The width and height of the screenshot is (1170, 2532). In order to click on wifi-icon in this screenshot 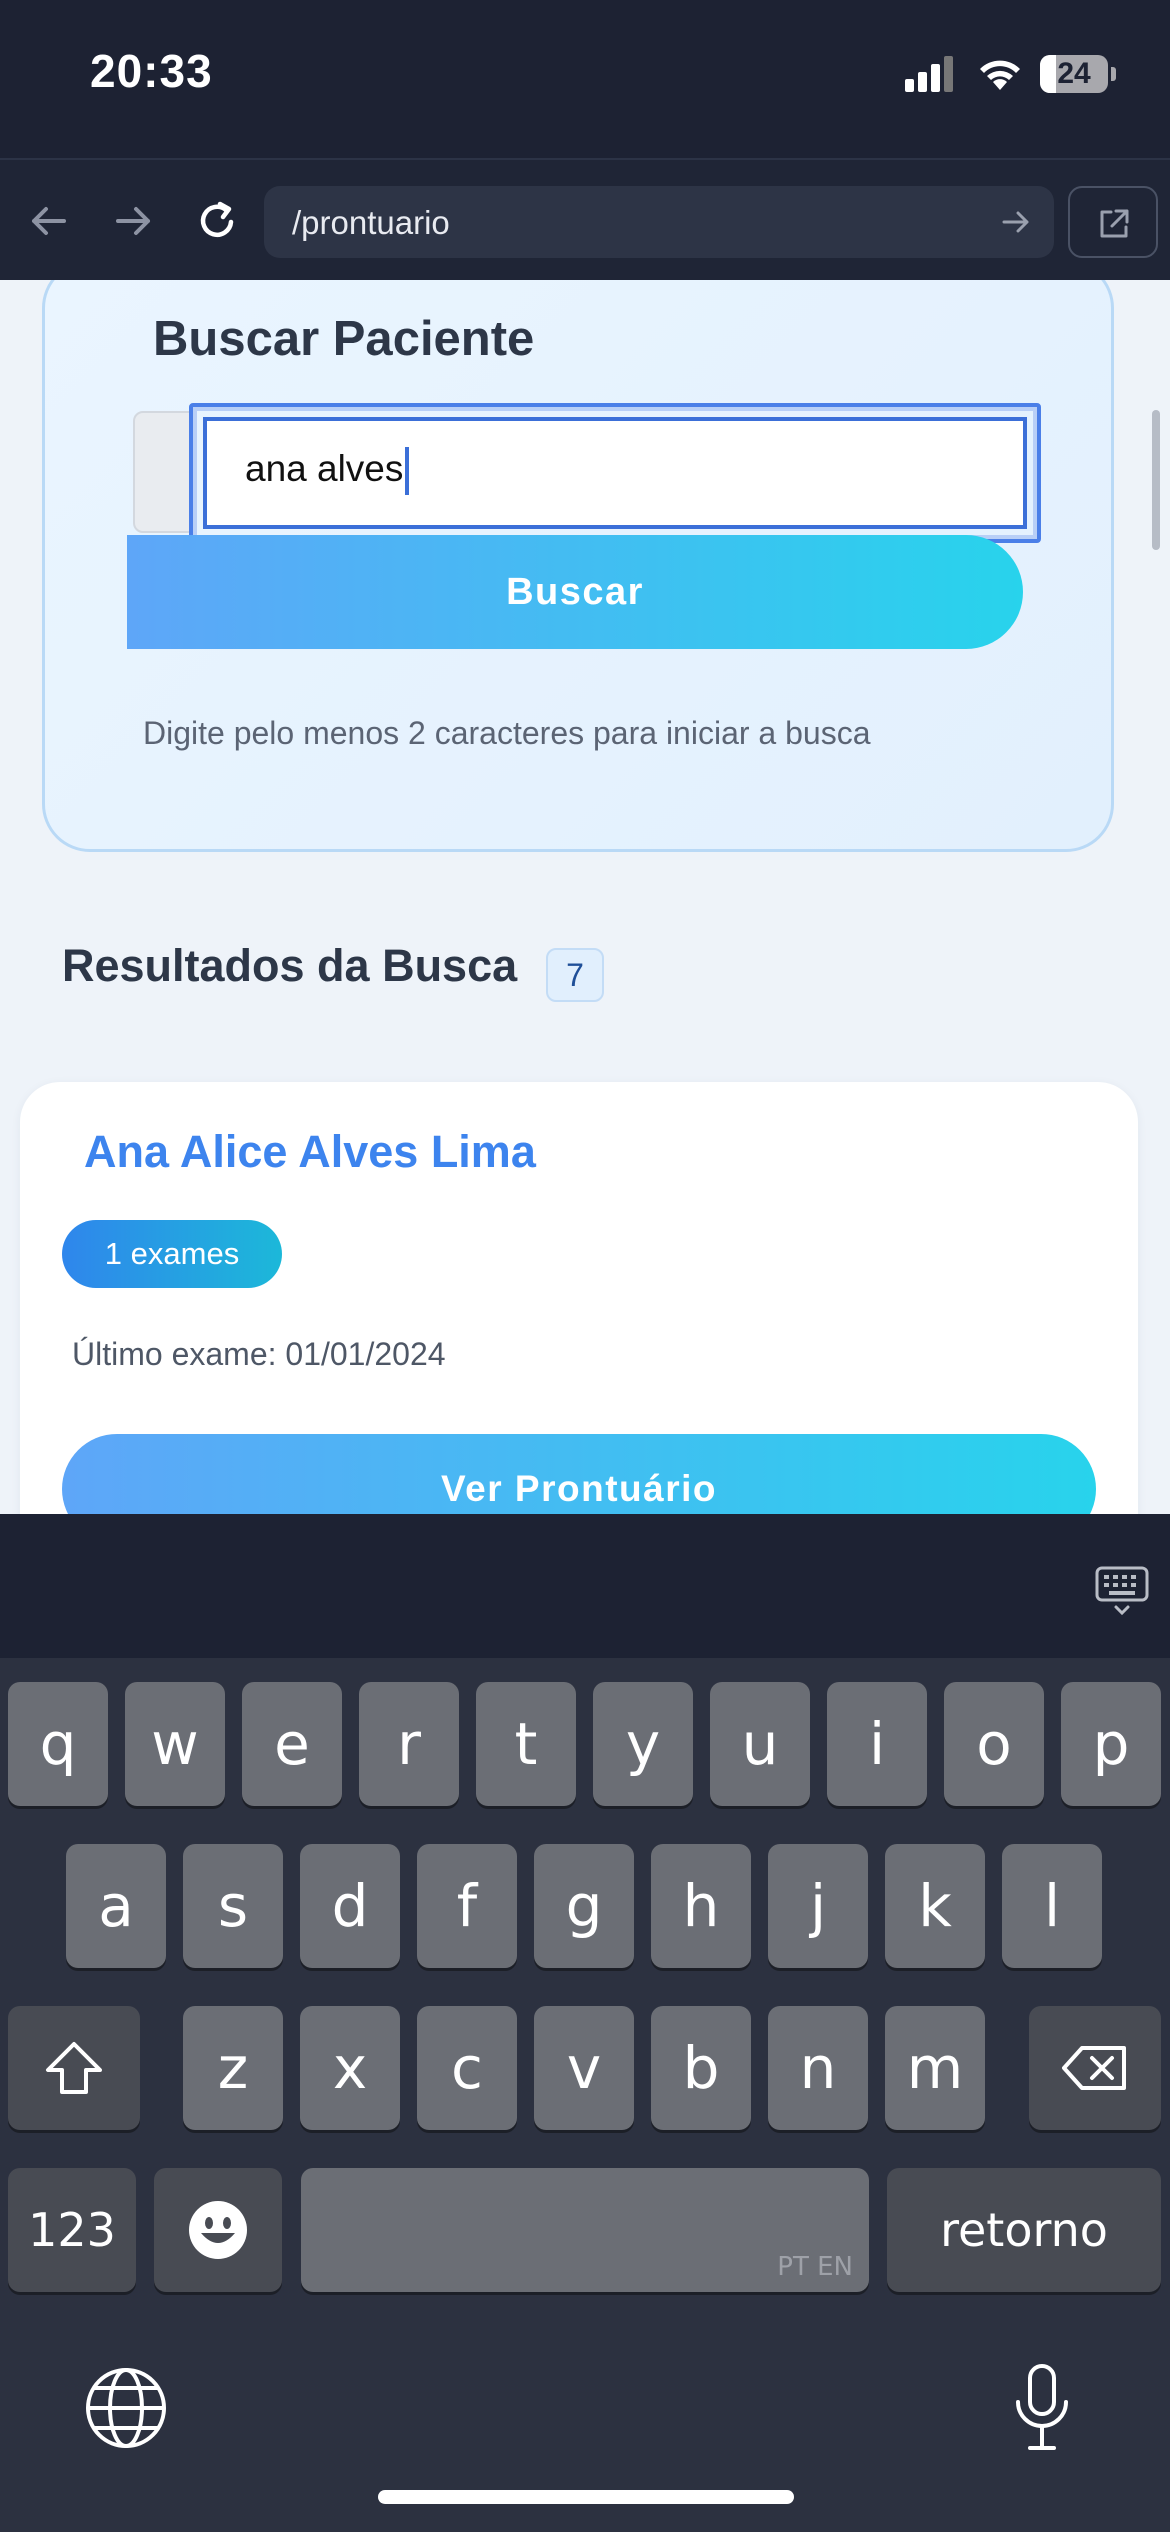, I will do `click(1000, 75)`.